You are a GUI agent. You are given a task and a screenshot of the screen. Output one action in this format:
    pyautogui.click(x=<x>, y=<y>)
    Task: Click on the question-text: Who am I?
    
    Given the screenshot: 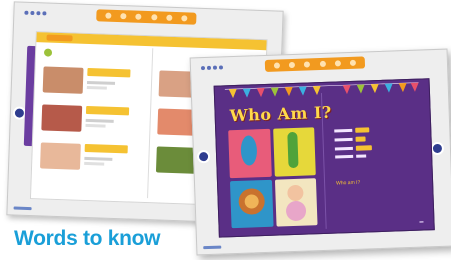 What is the action you would take?
    pyautogui.click(x=348, y=183)
    